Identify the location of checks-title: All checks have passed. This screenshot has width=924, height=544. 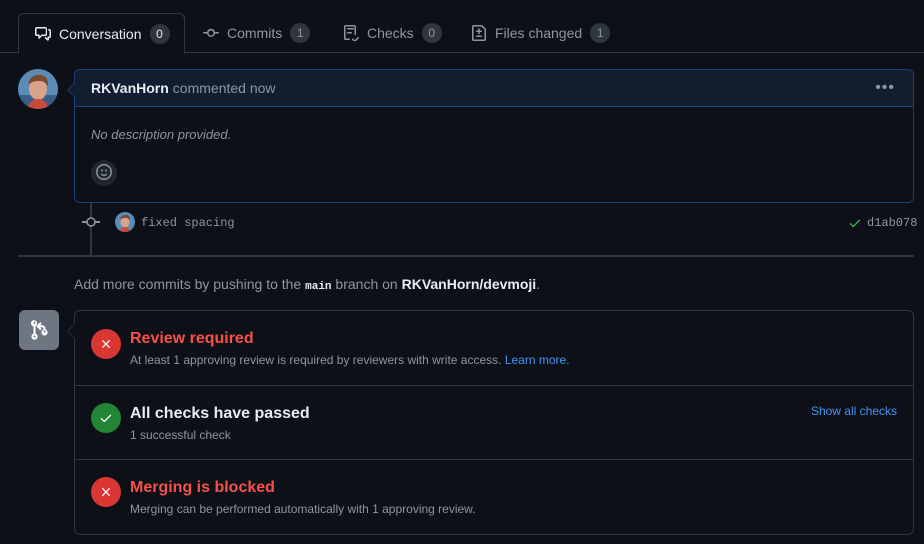
(220, 413).